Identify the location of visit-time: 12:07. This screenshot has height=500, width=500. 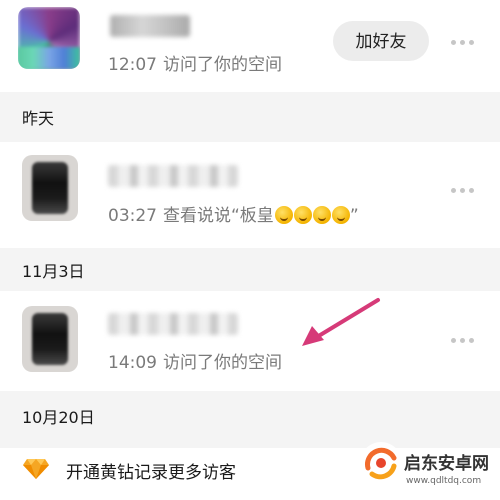
(132, 65).